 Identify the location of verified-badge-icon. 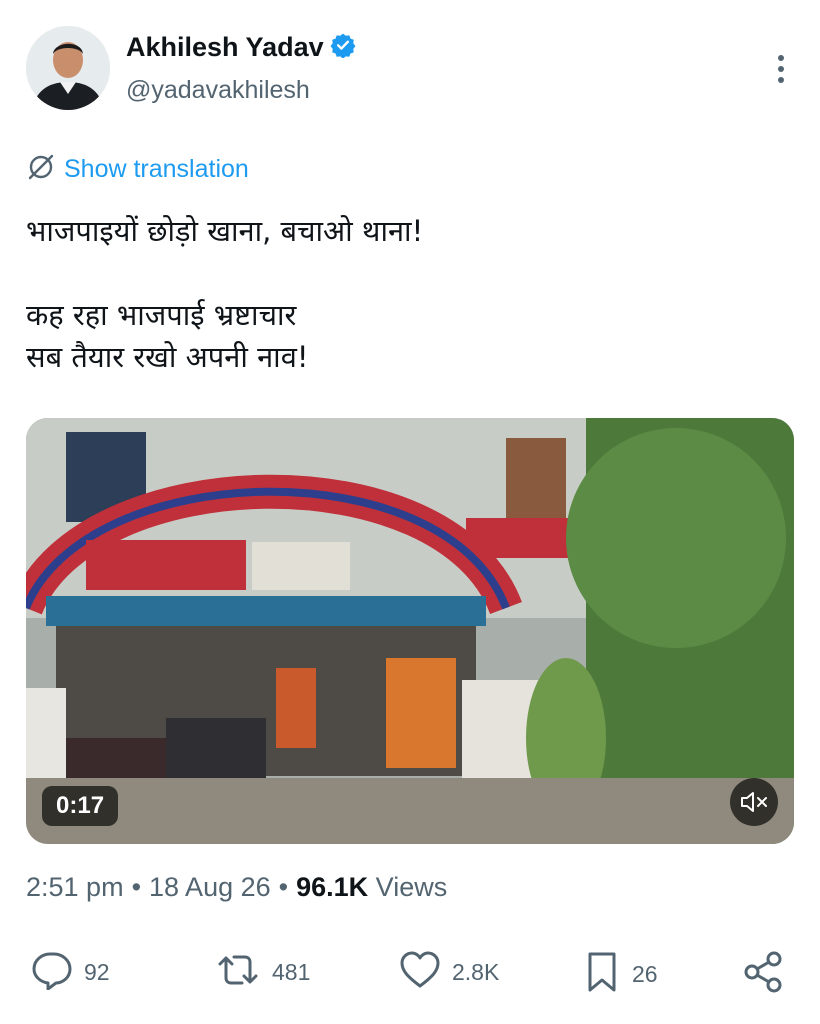
(340, 47).